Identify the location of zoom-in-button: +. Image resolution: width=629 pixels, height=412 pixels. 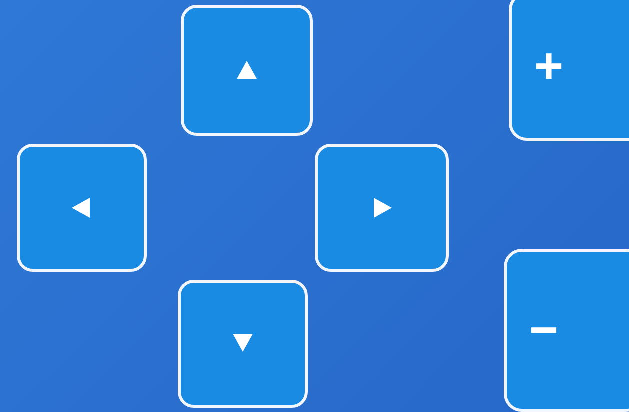
(569, 70).